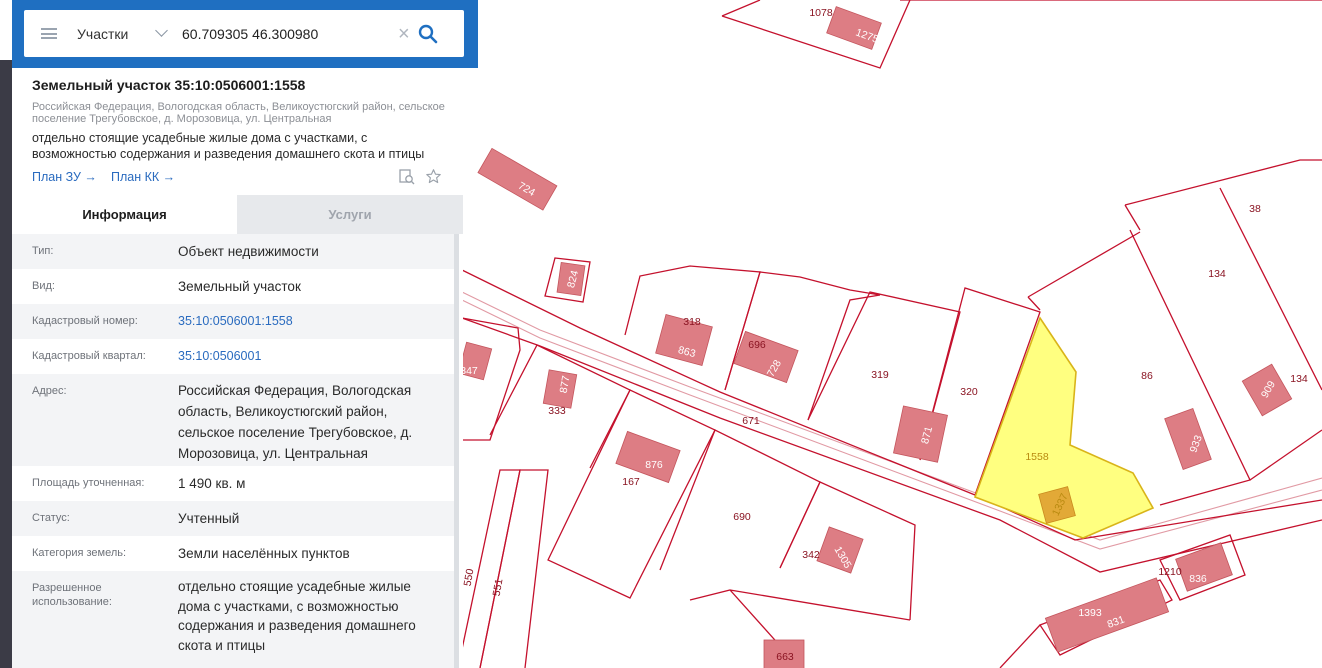 Image resolution: width=1322 pixels, height=668 pixels. Describe the element at coordinates (757, 345) in the screenshot. I see `map-label: 696` at that location.